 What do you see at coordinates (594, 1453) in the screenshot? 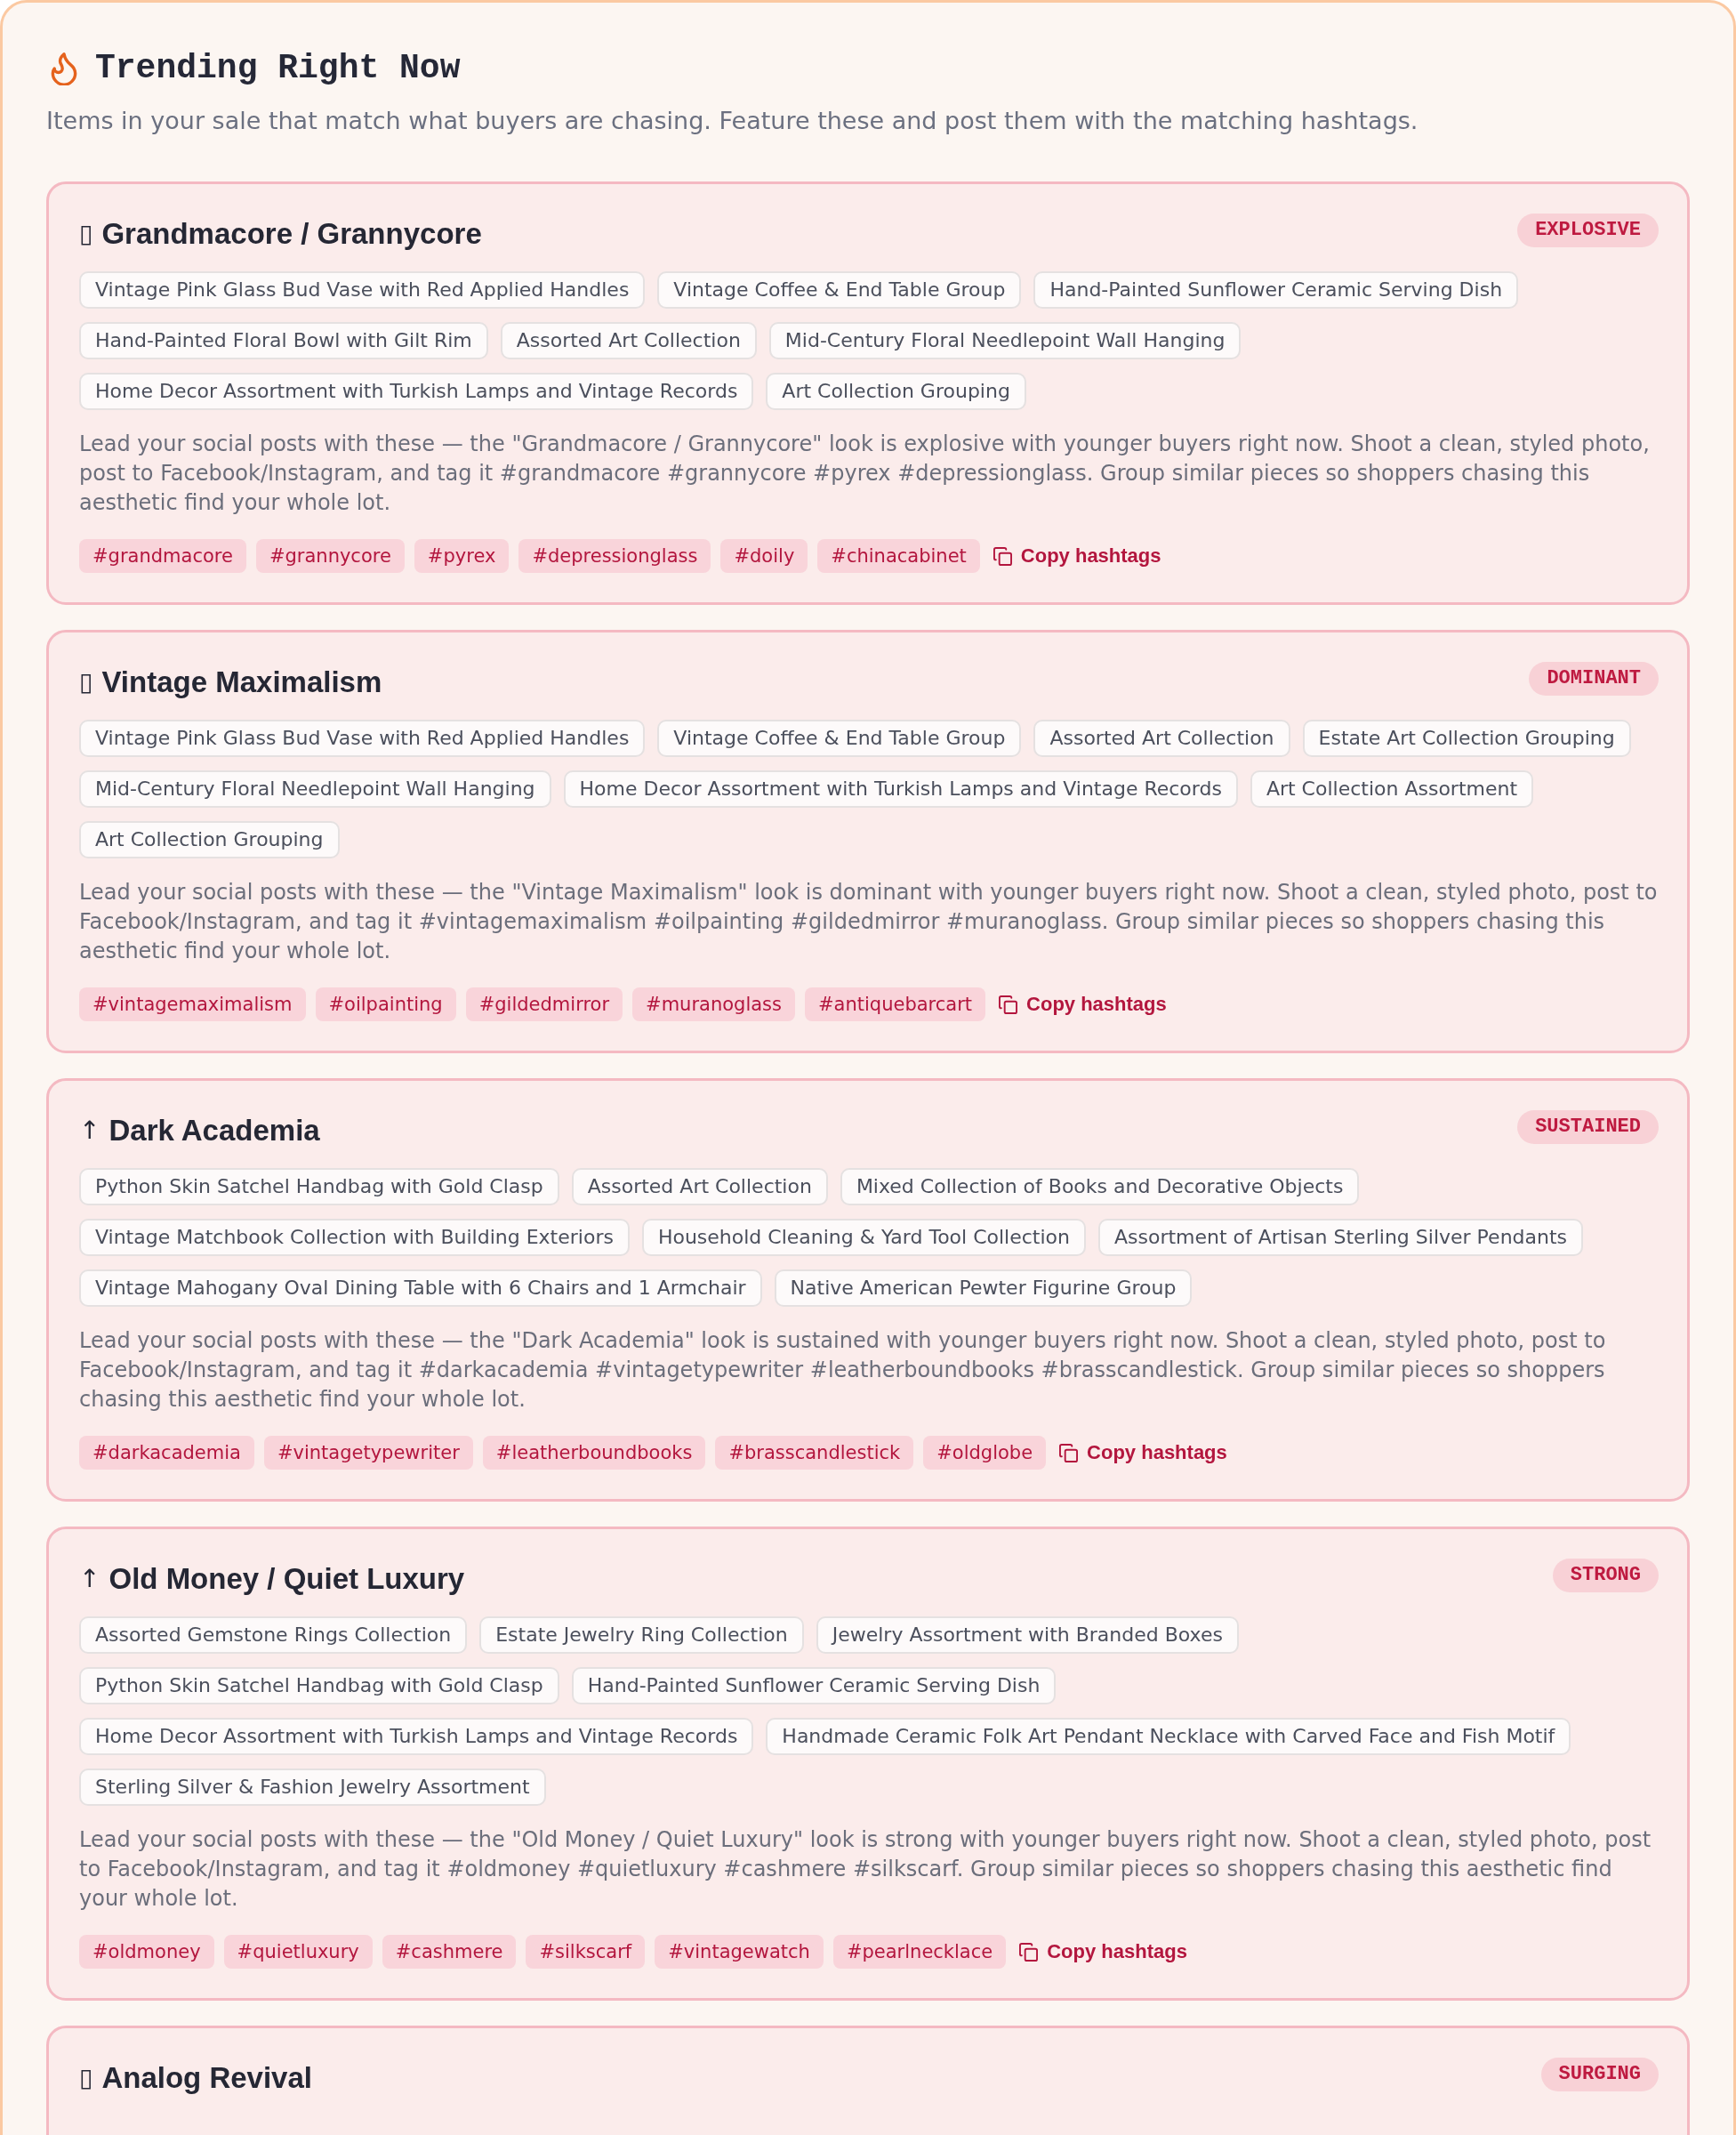
I see `hashtag-tag: #leatherboundbooks` at bounding box center [594, 1453].